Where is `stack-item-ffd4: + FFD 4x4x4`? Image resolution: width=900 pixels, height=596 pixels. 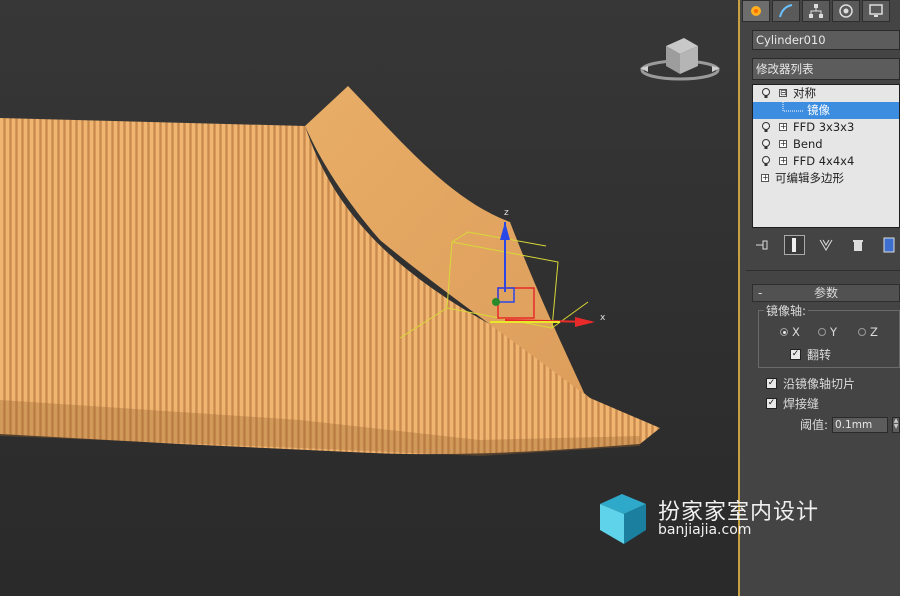
stack-item-ffd4: + FFD 4x4x4 is located at coordinates (826, 161).